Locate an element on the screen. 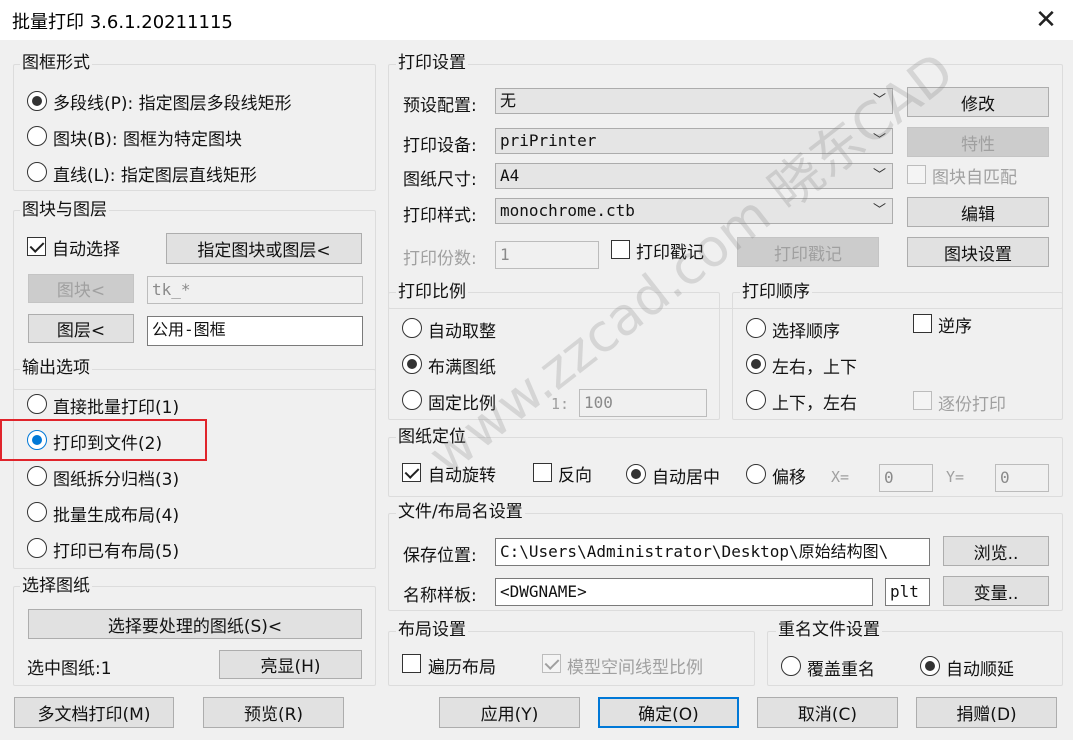 The height and width of the screenshot is (740, 1073). auto-center-label: 自动居中 is located at coordinates (686, 475).